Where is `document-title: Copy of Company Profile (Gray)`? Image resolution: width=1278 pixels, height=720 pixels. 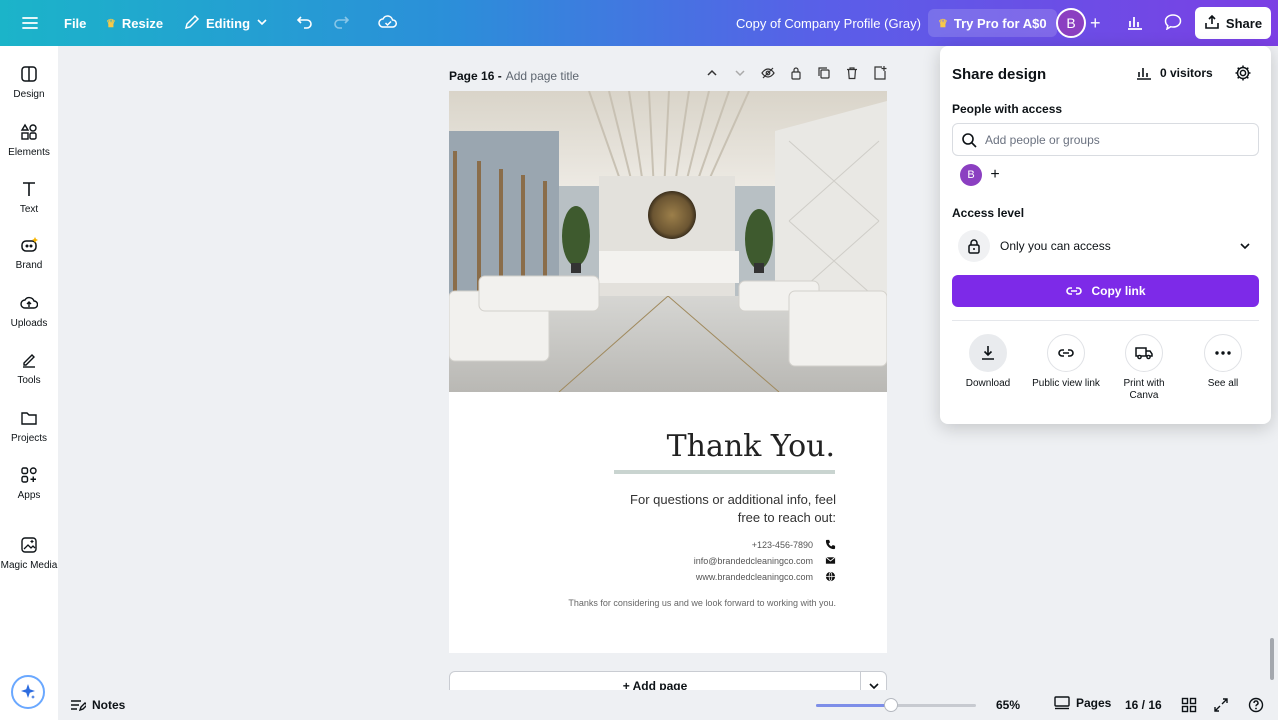 document-title: Copy of Company Profile (Gray) is located at coordinates (828, 23).